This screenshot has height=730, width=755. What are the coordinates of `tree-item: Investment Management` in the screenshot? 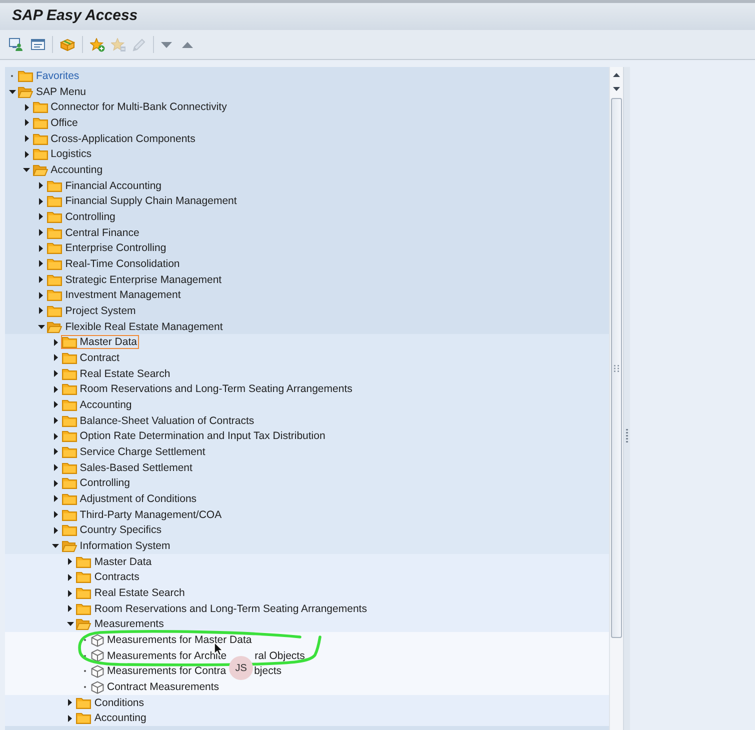 It's located at (114, 295).